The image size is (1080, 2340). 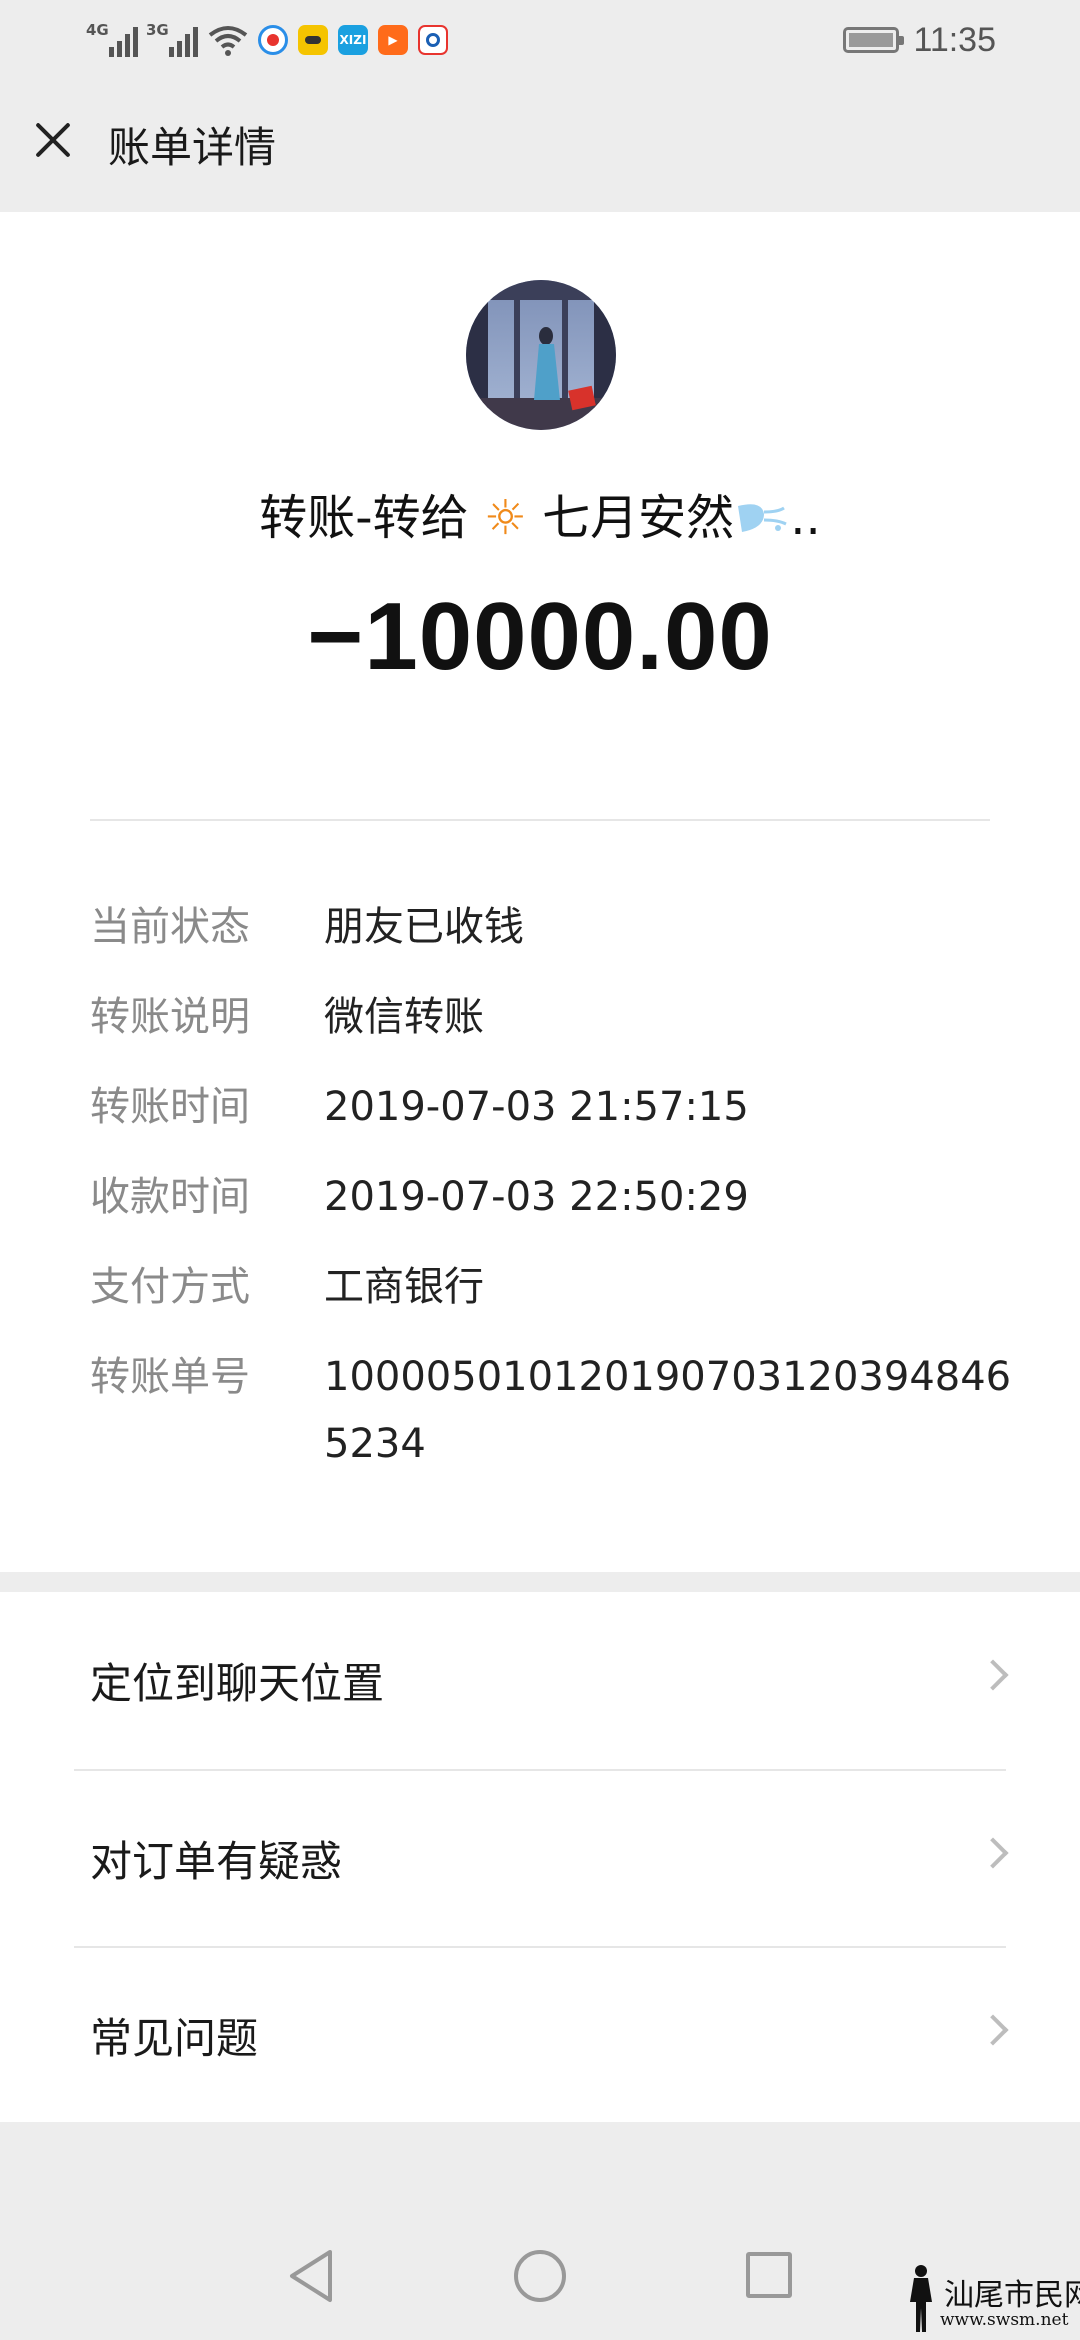 I want to click on payee-line: 转账-转给 ☼ 七月安然 .., so click(x=540, y=513).